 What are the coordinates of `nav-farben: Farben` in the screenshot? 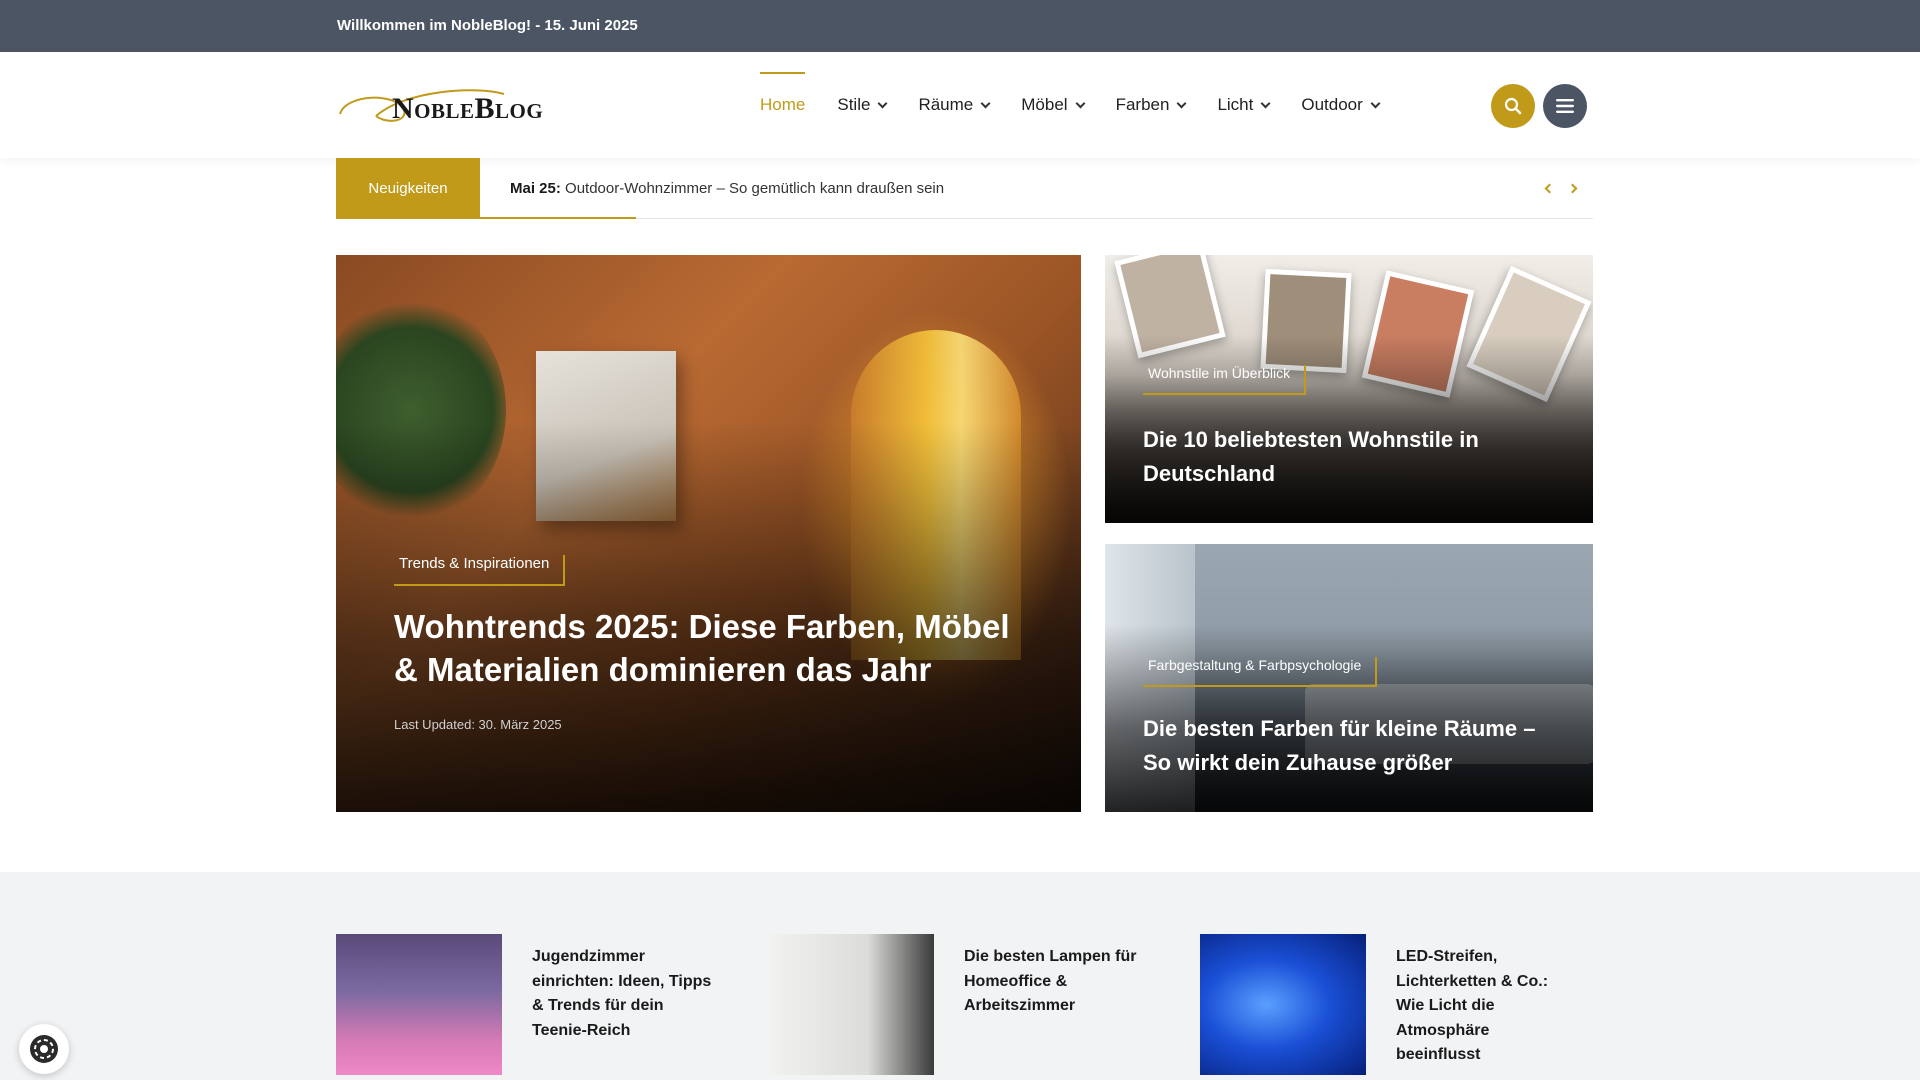 It's located at (1151, 105).